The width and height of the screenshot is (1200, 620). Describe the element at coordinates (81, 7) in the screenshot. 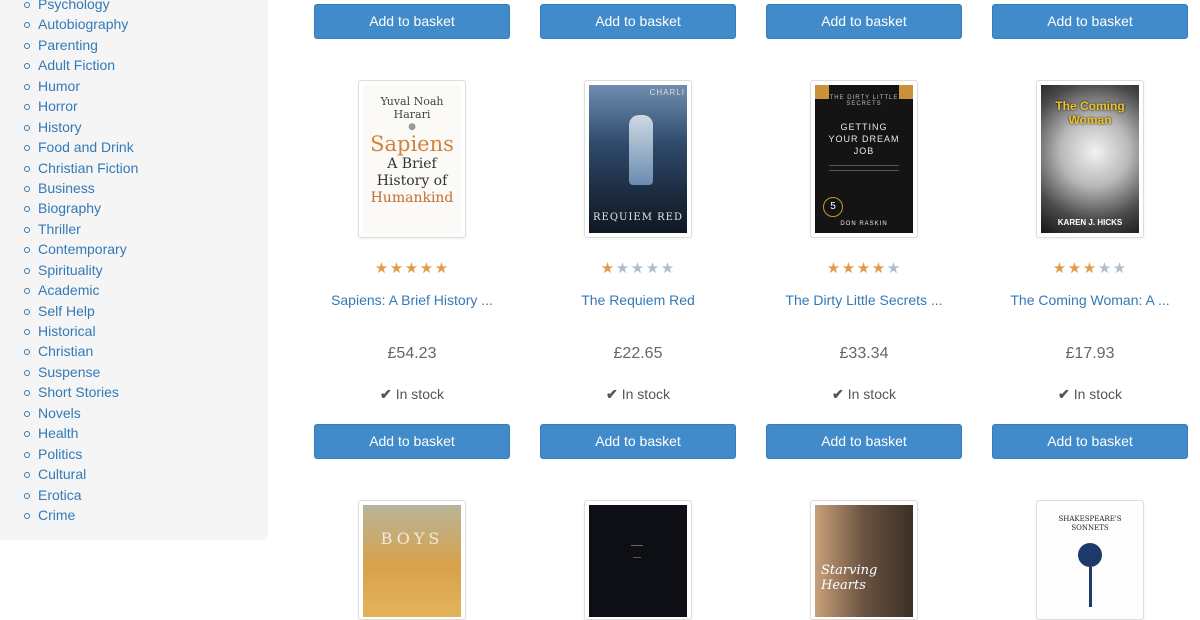

I see `category-link: Psychology` at that location.